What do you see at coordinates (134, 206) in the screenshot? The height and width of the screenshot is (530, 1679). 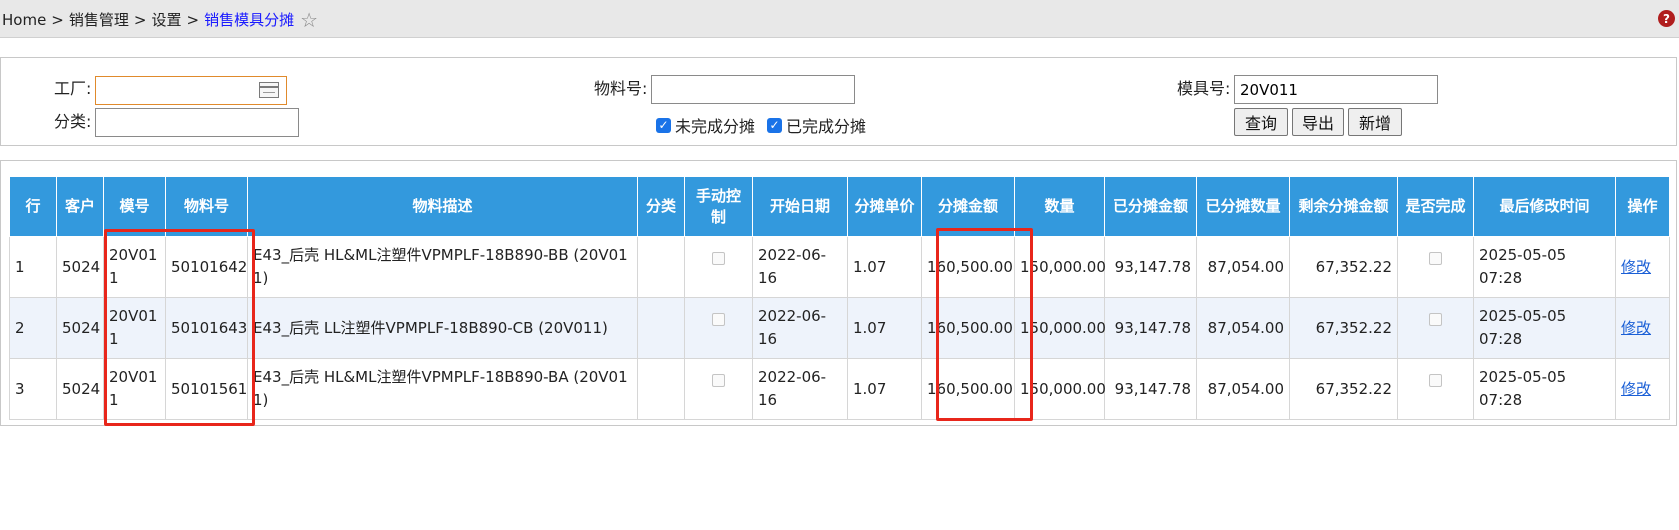 I see `col-header-mold: 模号` at bounding box center [134, 206].